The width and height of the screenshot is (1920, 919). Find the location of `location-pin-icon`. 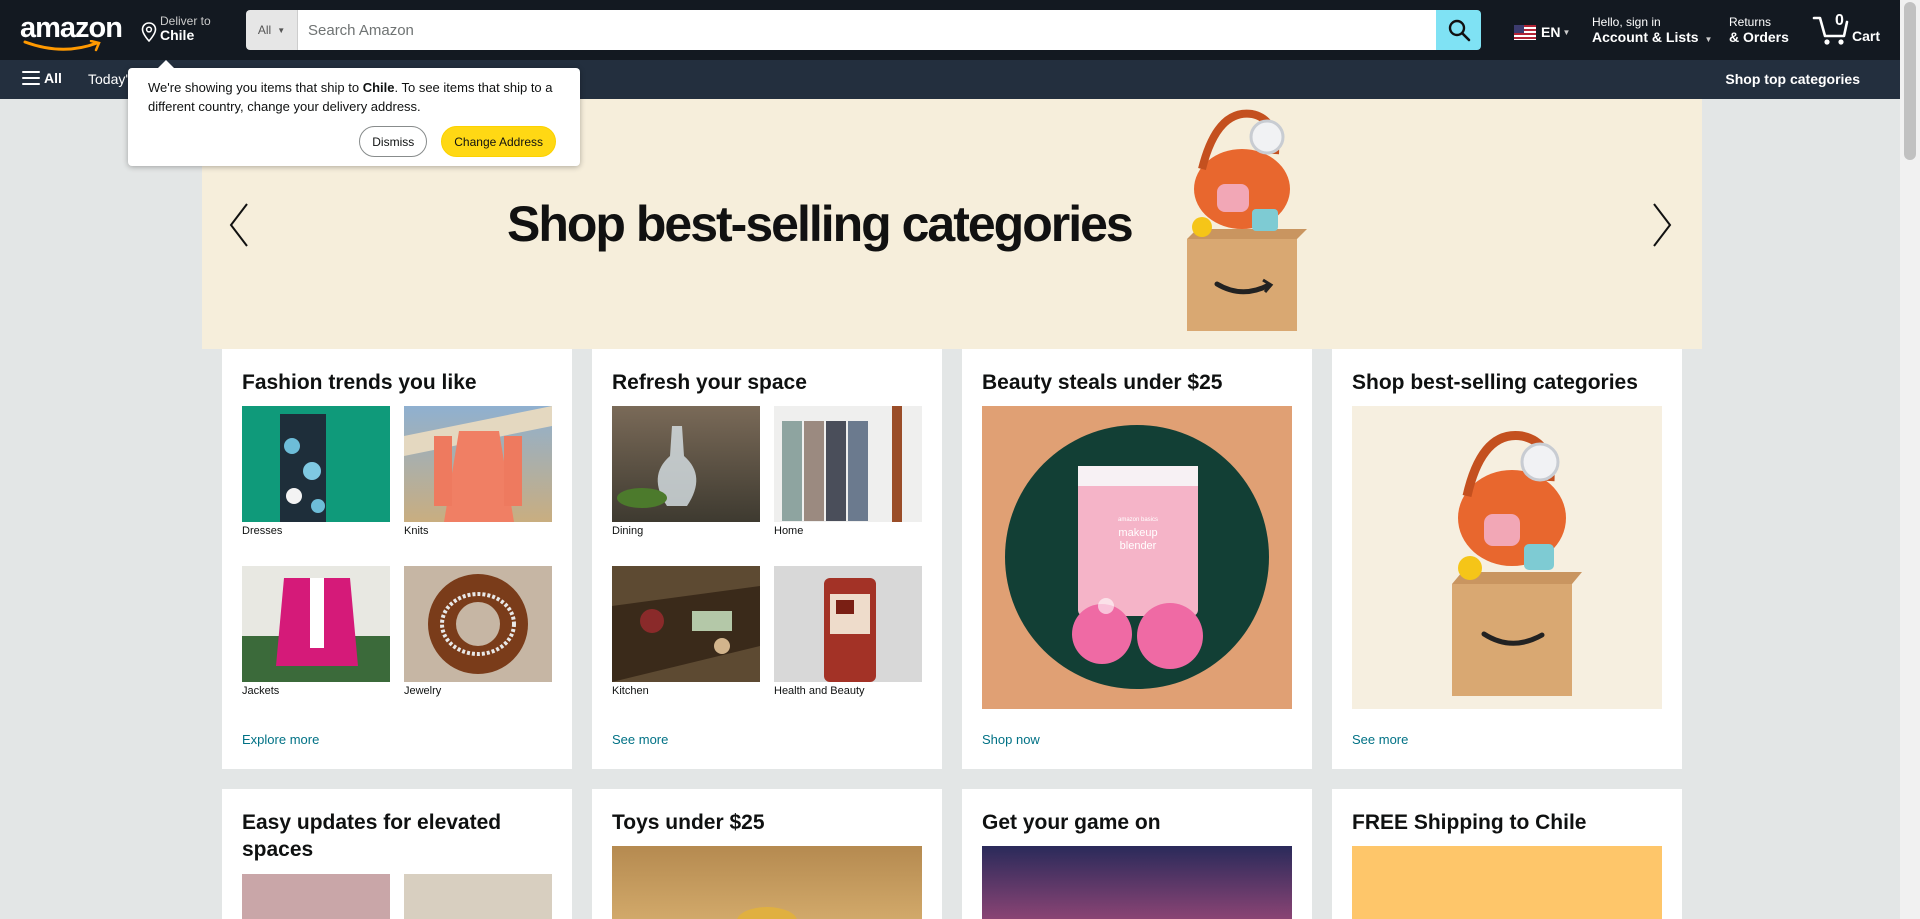

location-pin-icon is located at coordinates (149, 32).